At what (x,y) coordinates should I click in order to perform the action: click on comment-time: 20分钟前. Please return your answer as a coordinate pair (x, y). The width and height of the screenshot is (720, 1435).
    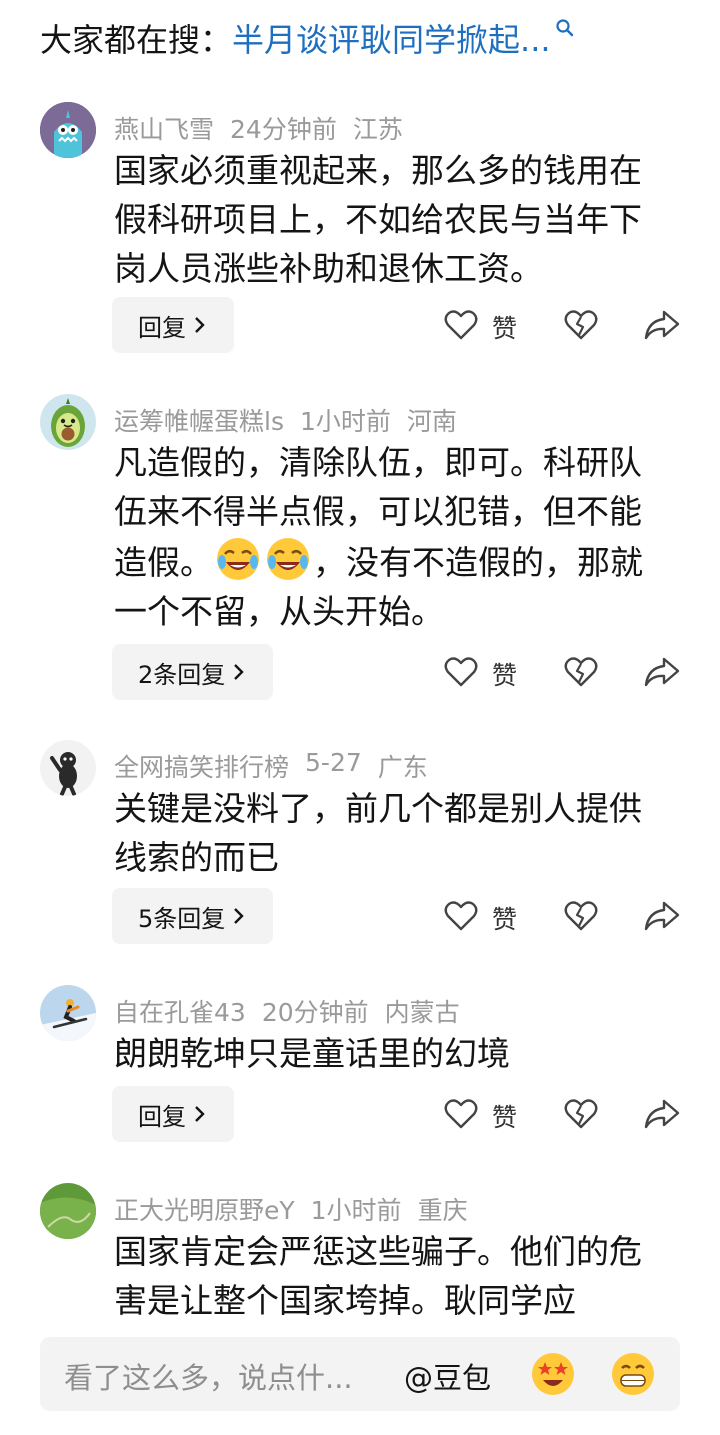
    Looking at the image, I should click on (315, 1012).